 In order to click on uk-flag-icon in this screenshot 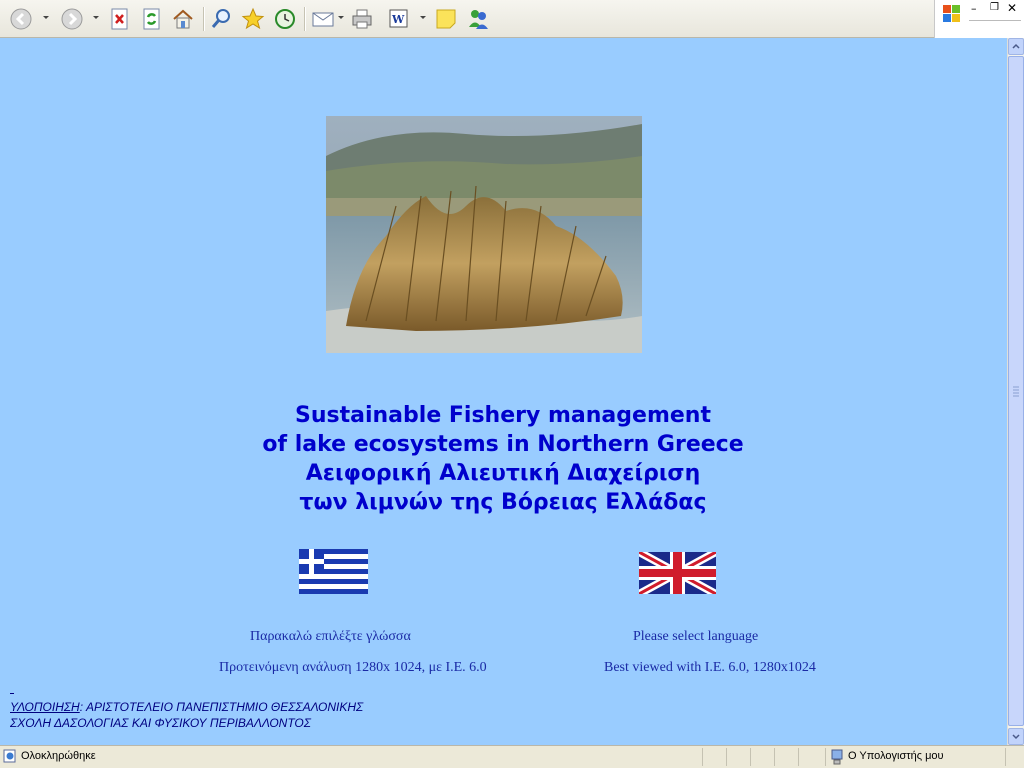, I will do `click(677, 573)`.